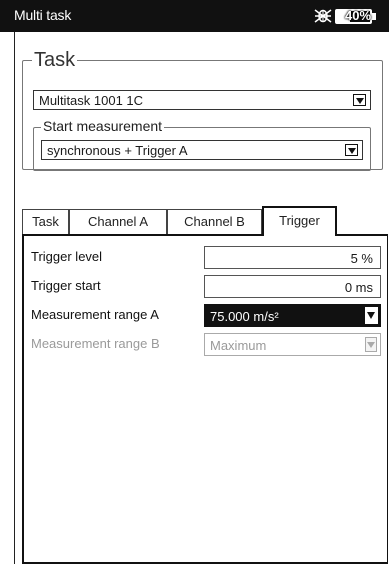 This screenshot has height=564, width=389. I want to click on measurement-range-a-value: 75.000 m/s², so click(244, 316).